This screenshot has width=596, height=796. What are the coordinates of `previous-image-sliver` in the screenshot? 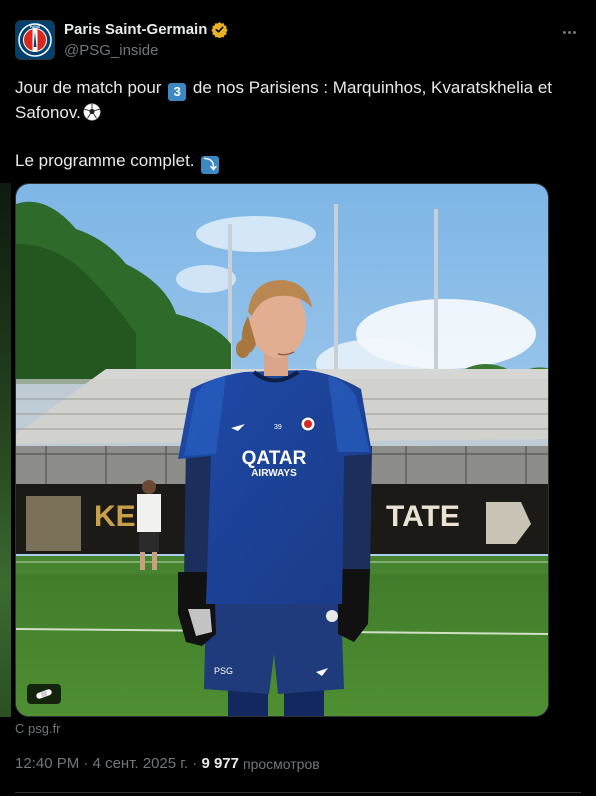 It's located at (6, 450).